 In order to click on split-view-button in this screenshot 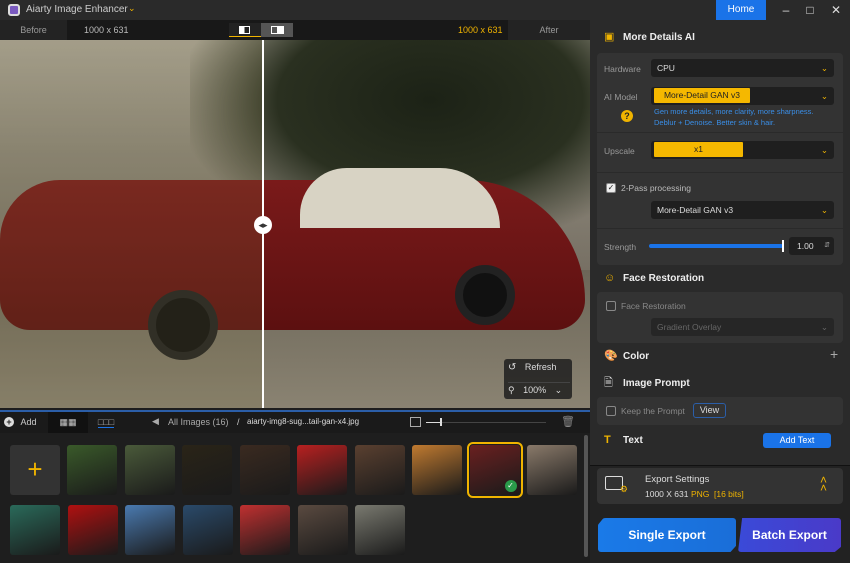, I will do `click(245, 30)`.